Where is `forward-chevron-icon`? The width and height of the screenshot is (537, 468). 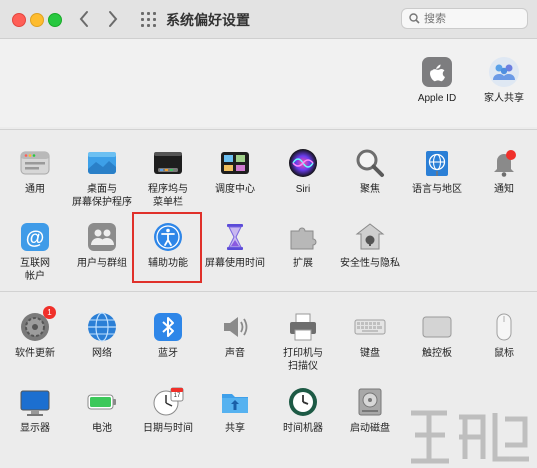 forward-chevron-icon is located at coordinates (113, 21).